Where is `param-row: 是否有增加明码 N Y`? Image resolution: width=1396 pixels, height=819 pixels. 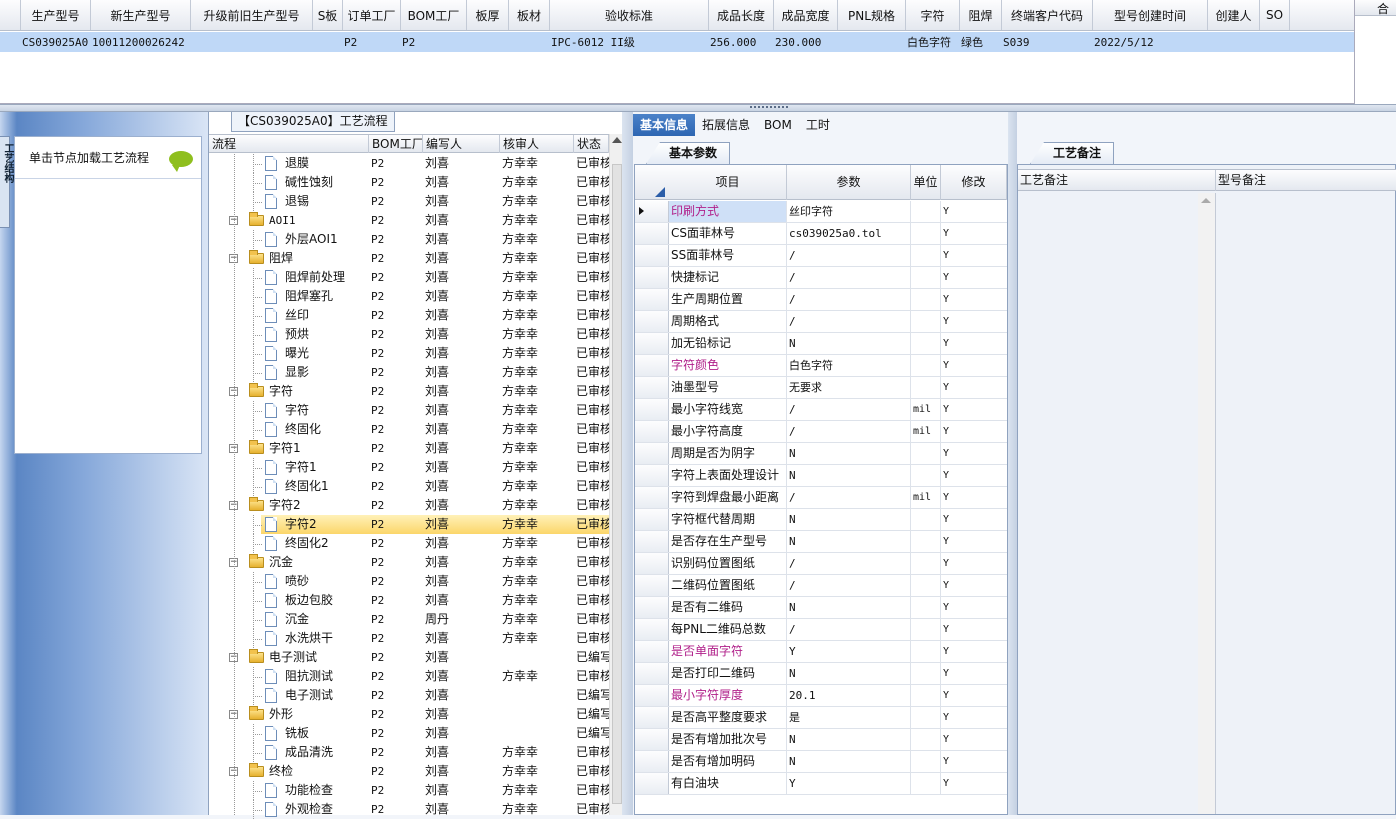
param-row: 是否有增加明码 N Y is located at coordinates (821, 762).